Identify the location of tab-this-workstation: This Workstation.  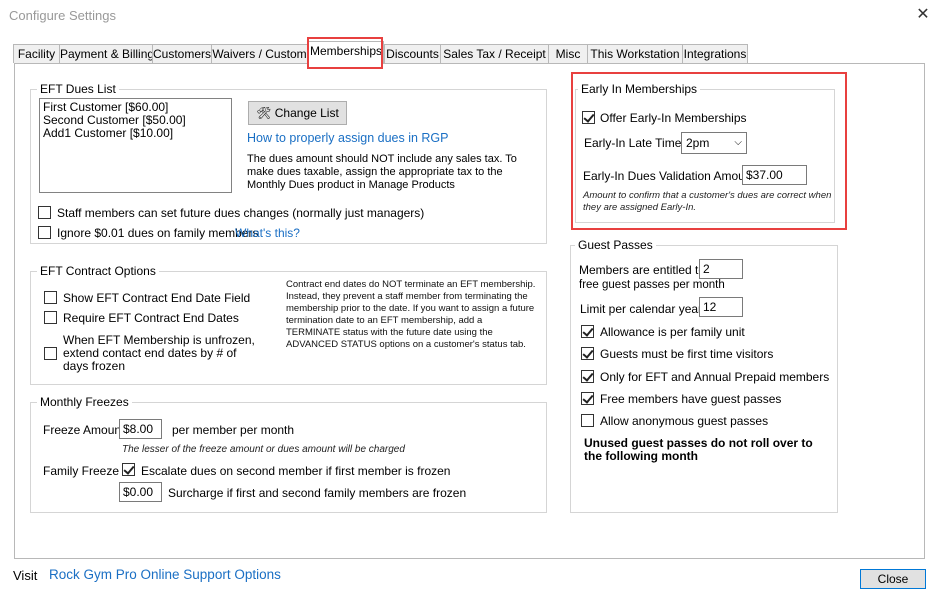
(635, 53).